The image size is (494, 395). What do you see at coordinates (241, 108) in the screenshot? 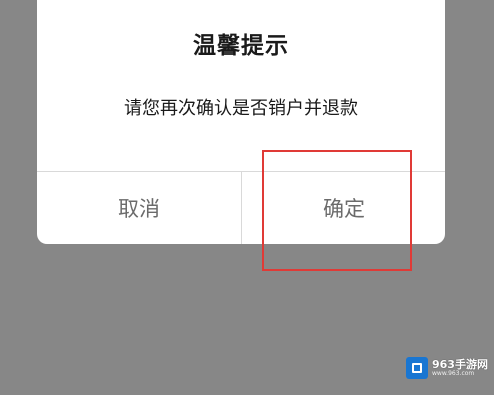
I see `dialog-message: 请您再次确认是否销户并退款` at bounding box center [241, 108].